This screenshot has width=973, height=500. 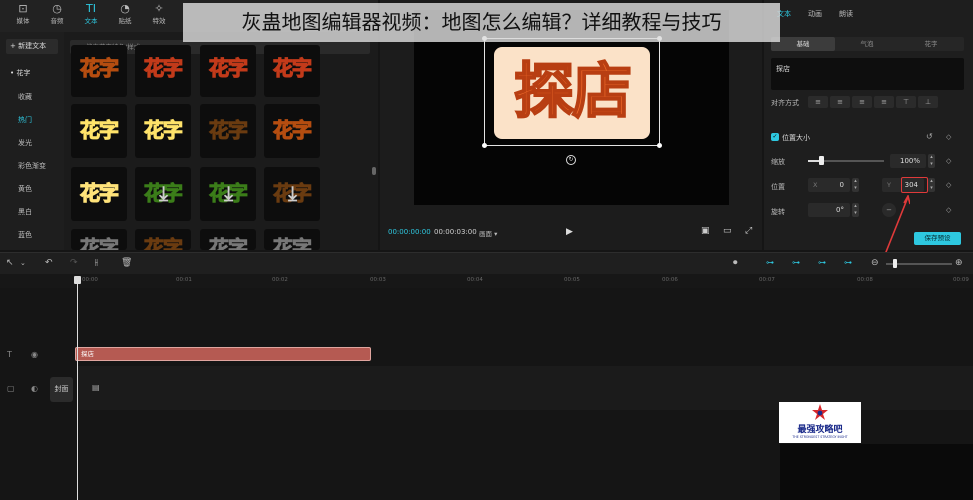 I want to click on crop-icon: ▭, so click(x=727, y=231).